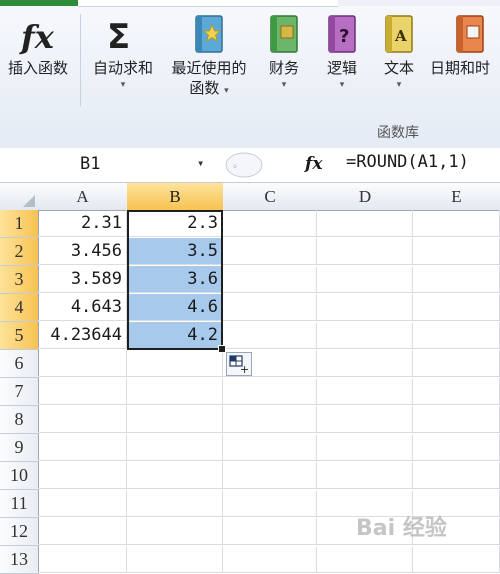 The height and width of the screenshot is (574, 500). I want to click on cell-a4: 4.643, so click(82, 307).